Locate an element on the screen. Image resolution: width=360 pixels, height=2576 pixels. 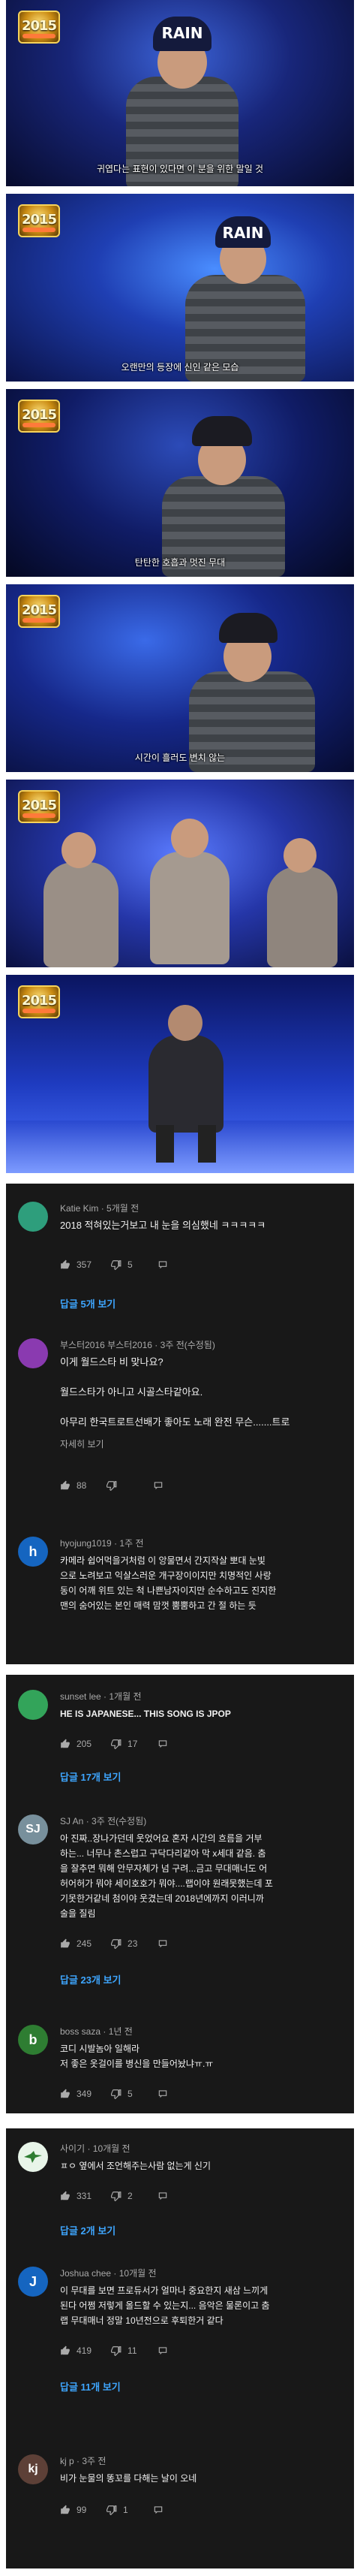
avatar: SJ is located at coordinates (33, 1829).